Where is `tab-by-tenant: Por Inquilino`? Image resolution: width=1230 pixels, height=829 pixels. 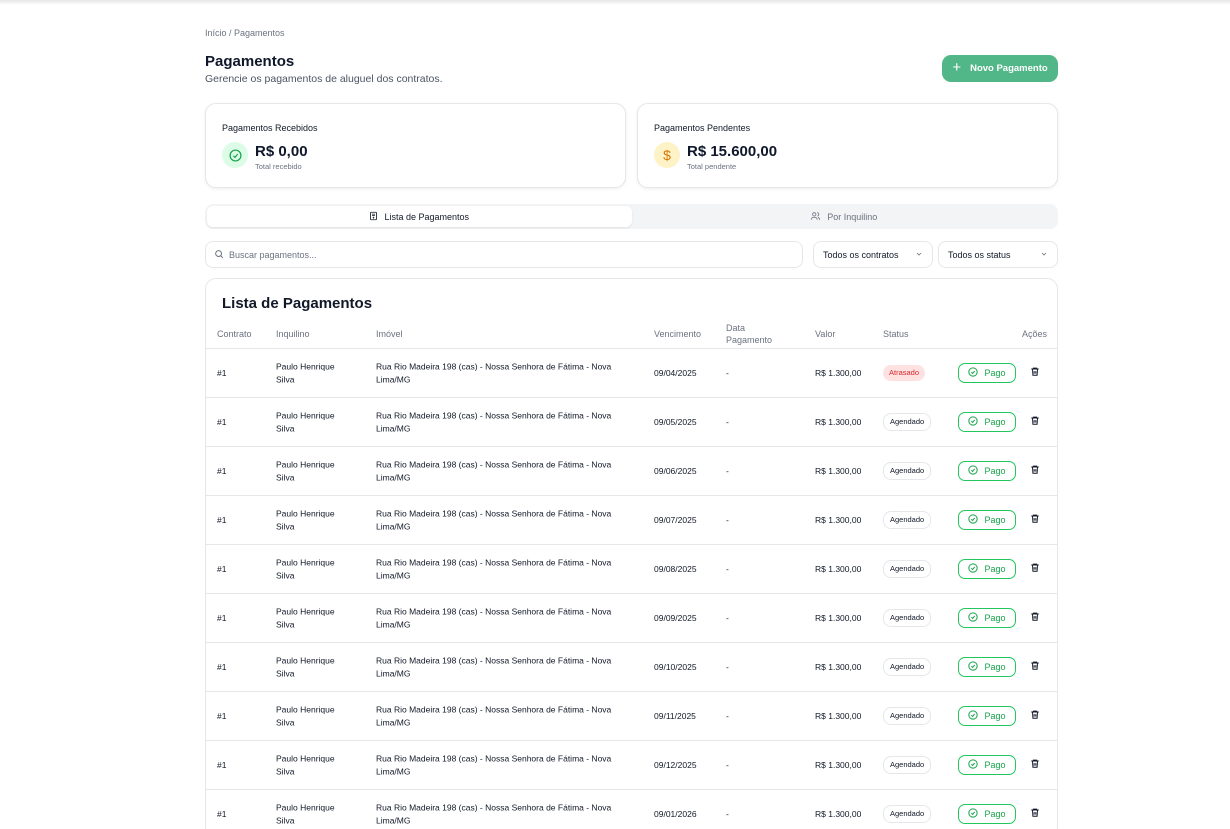
tab-by-tenant: Por Inquilino is located at coordinates (844, 216).